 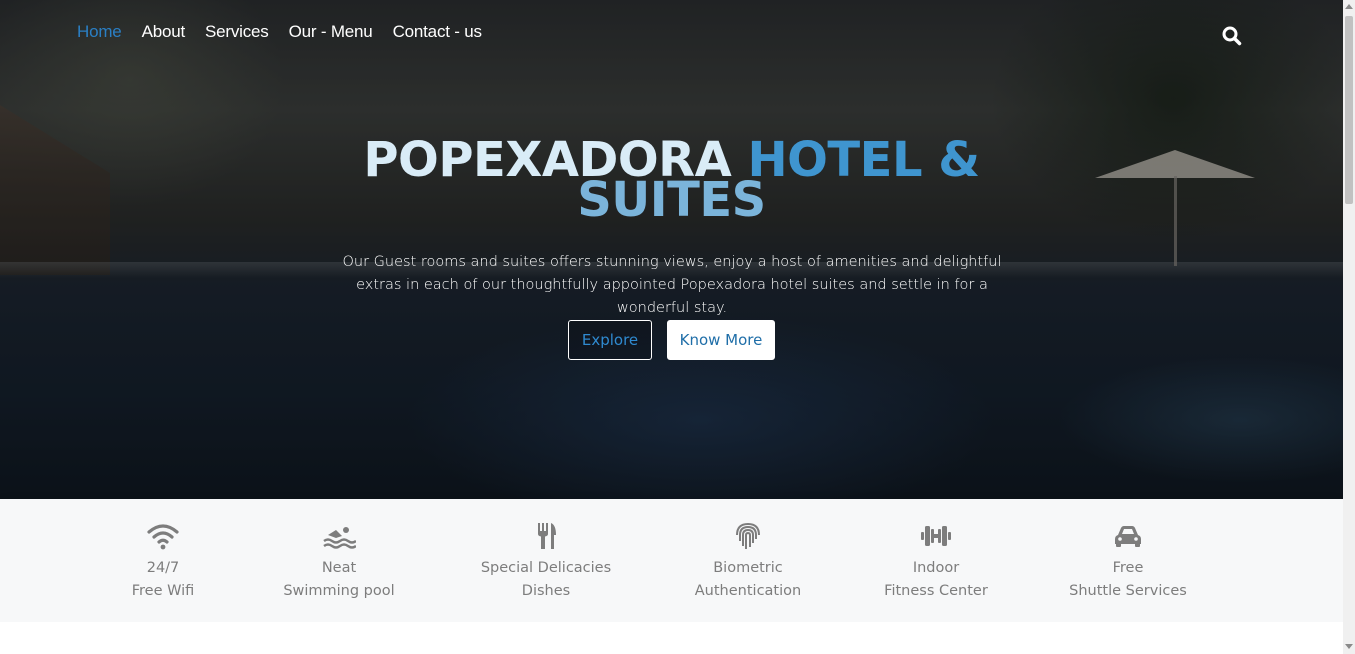 I want to click on feature-fitness-line1: Indoor, so click(x=936, y=568).